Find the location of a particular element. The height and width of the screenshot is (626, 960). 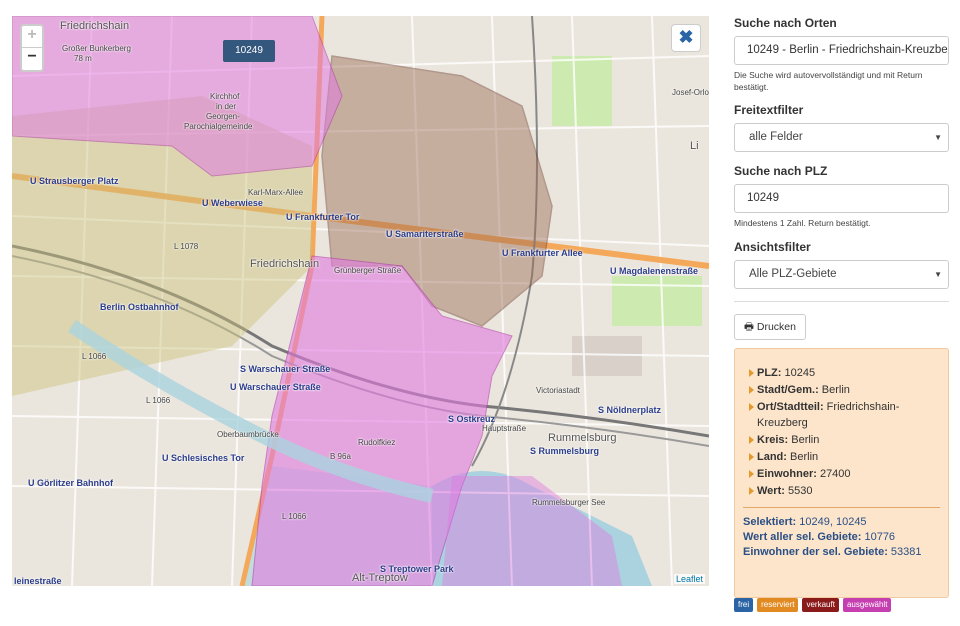

map-label: Parochialgemeinde is located at coordinates (218, 126).